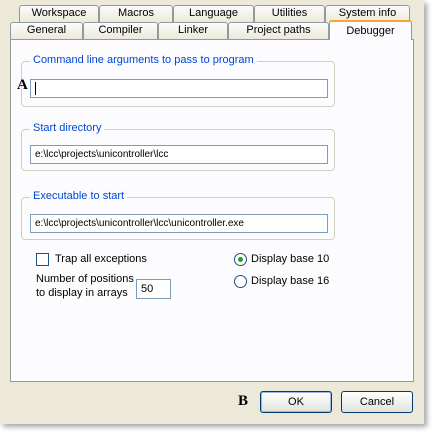  What do you see at coordinates (278, 30) in the screenshot?
I see `tab-project-paths: Project paths` at bounding box center [278, 30].